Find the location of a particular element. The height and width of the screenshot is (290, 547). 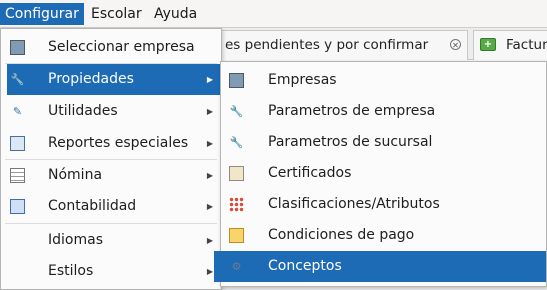

submenu-item-certificados: Certificados is located at coordinates (383, 173).